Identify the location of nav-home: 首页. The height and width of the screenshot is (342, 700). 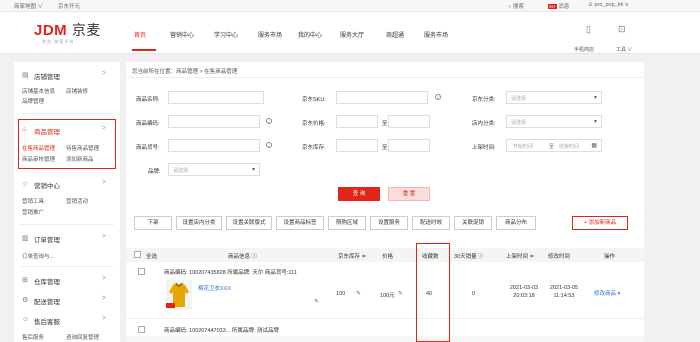
(140, 34).